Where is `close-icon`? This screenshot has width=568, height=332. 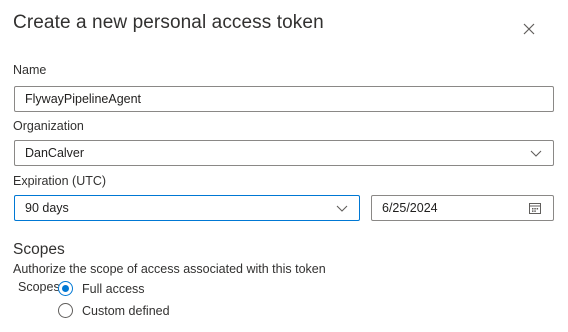
close-icon is located at coordinates (529, 29).